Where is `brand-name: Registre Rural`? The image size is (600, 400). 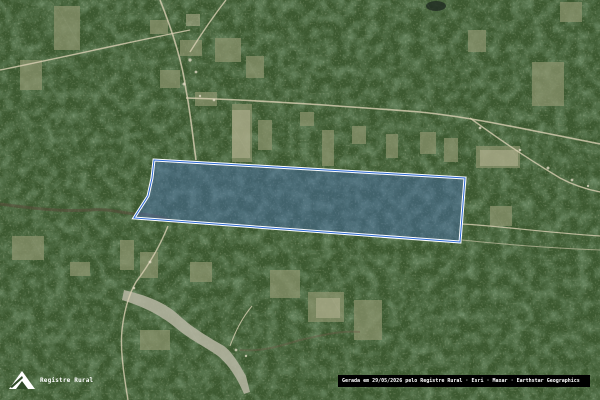 brand-name: Registre Rural is located at coordinates (67, 380).